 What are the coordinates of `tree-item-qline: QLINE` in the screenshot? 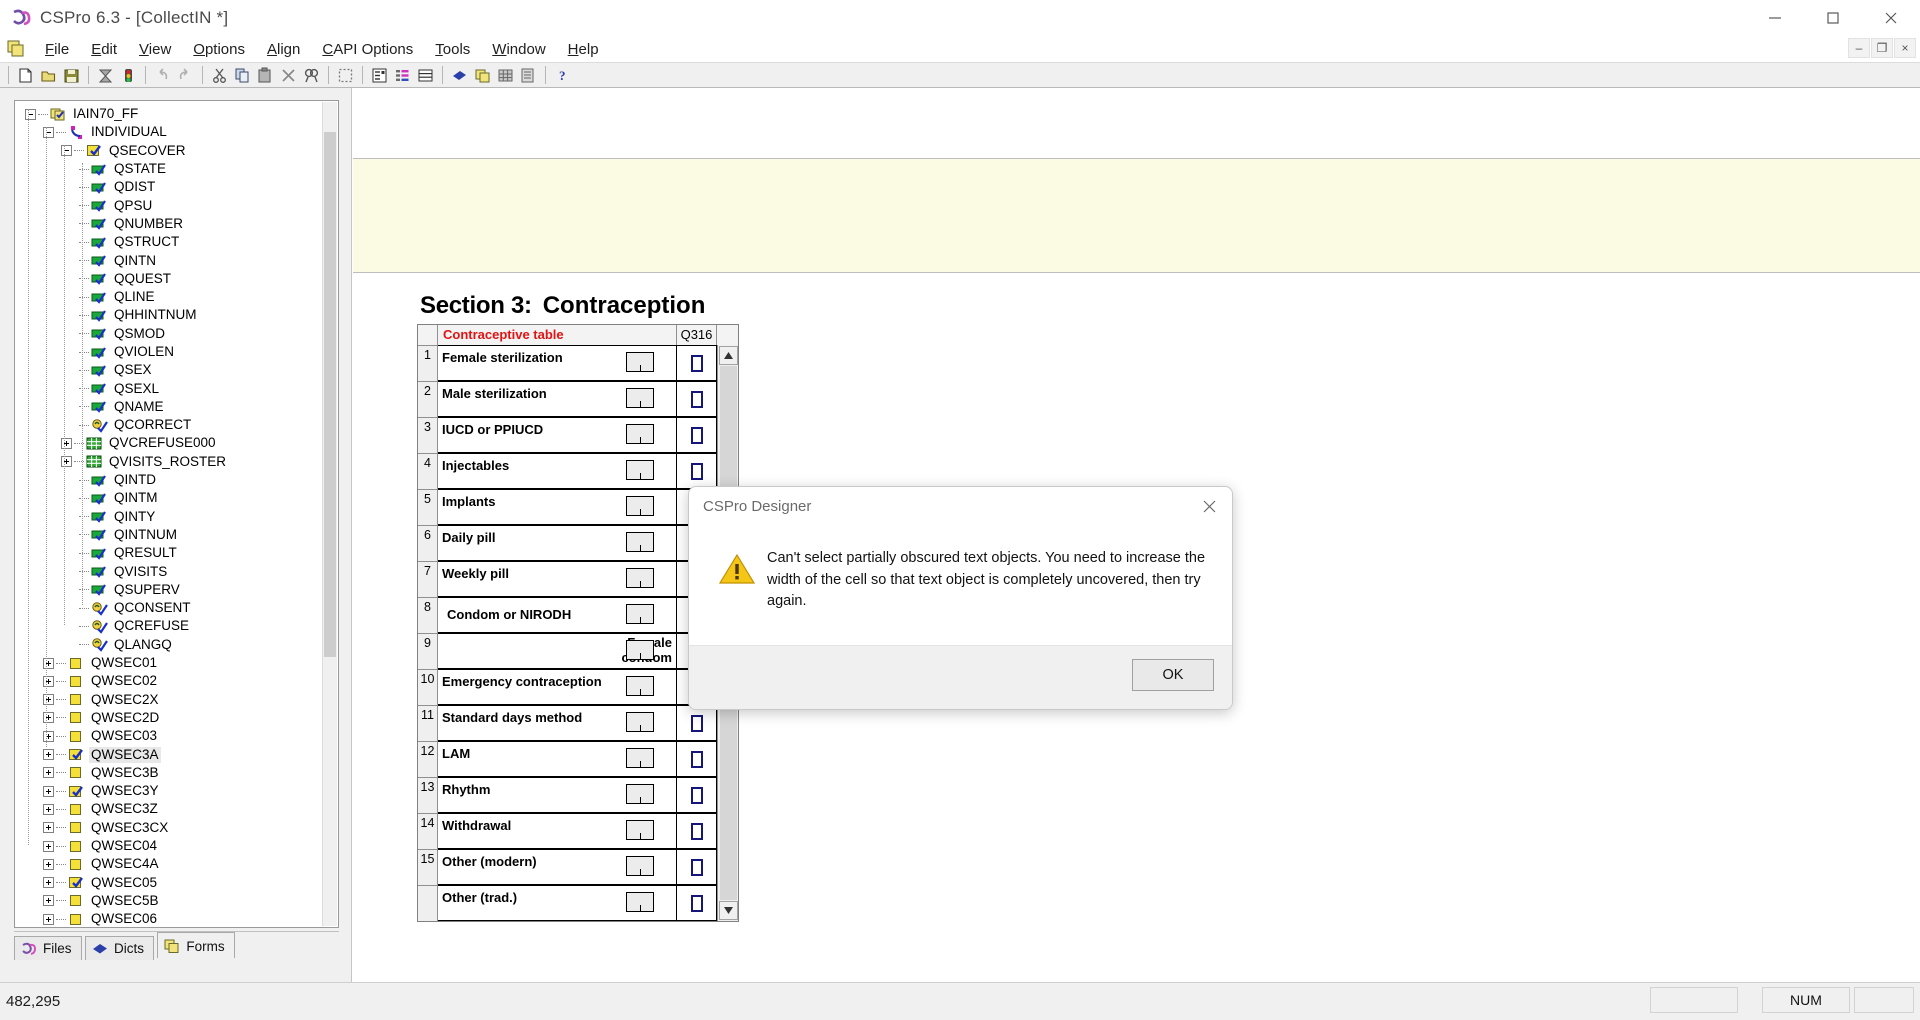 It's located at (178, 297).